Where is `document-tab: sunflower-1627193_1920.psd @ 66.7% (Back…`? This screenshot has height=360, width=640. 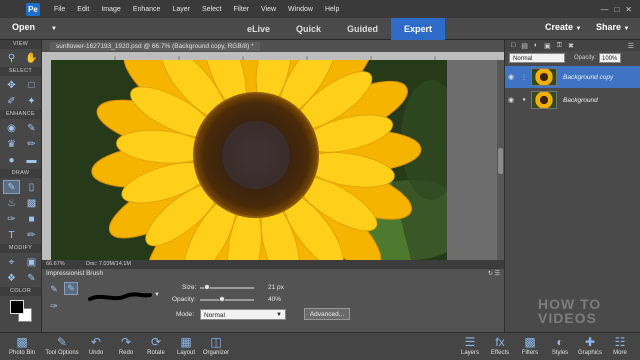 document-tab: sunflower-1627193_1920.psd @ 66.7% (Back… is located at coordinates (155, 46).